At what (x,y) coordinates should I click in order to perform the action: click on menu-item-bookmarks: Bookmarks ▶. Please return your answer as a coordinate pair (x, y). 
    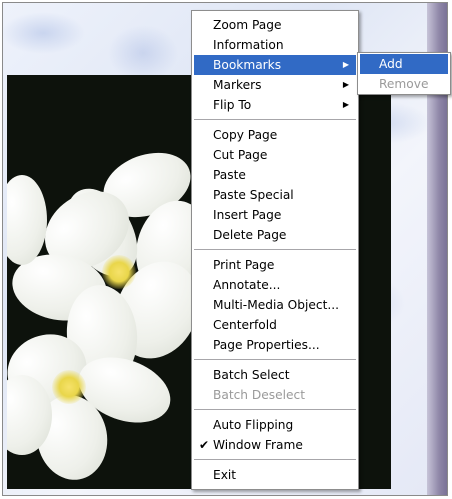
    Looking at the image, I should click on (275, 65).